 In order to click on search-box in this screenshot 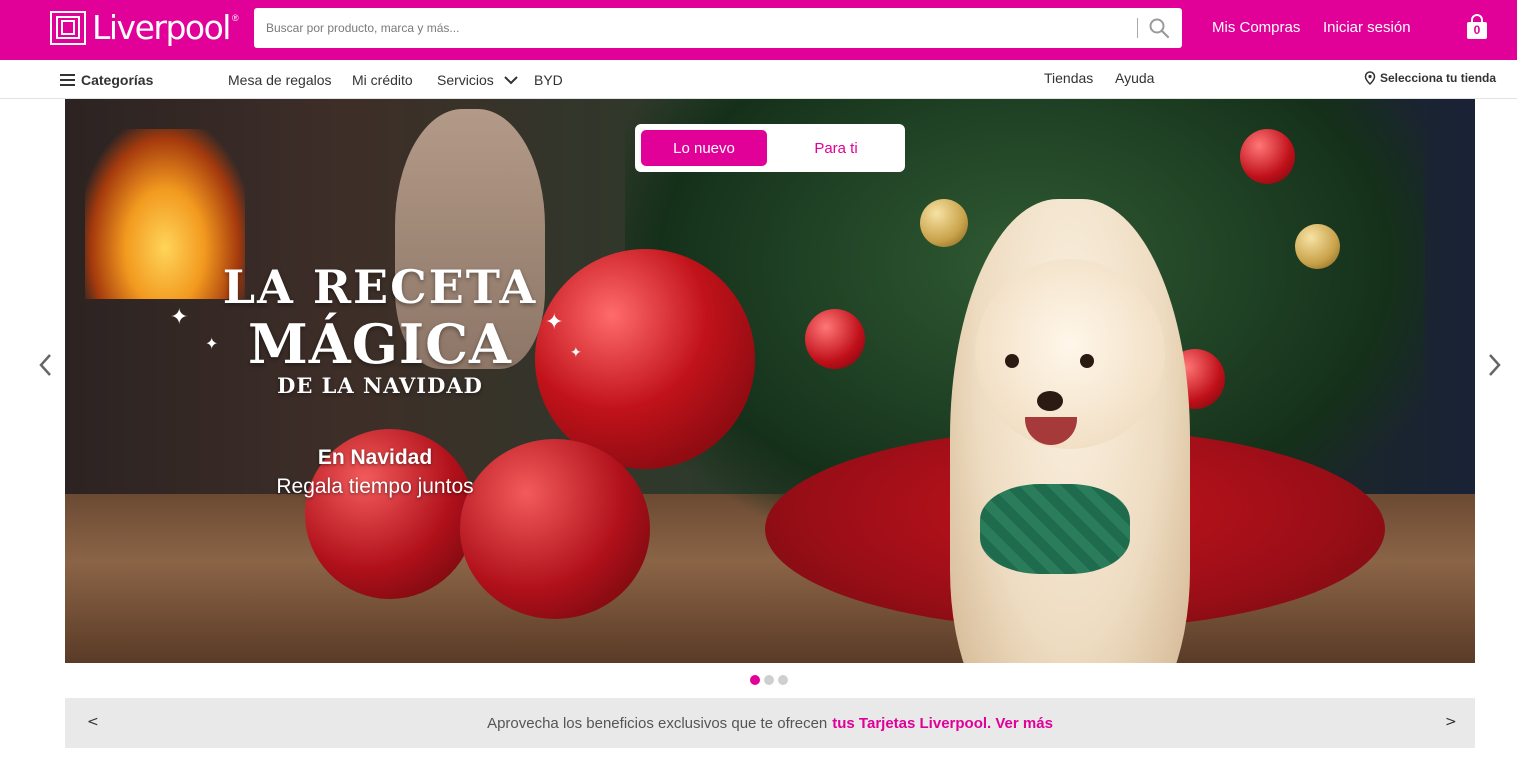, I will do `click(718, 28)`.